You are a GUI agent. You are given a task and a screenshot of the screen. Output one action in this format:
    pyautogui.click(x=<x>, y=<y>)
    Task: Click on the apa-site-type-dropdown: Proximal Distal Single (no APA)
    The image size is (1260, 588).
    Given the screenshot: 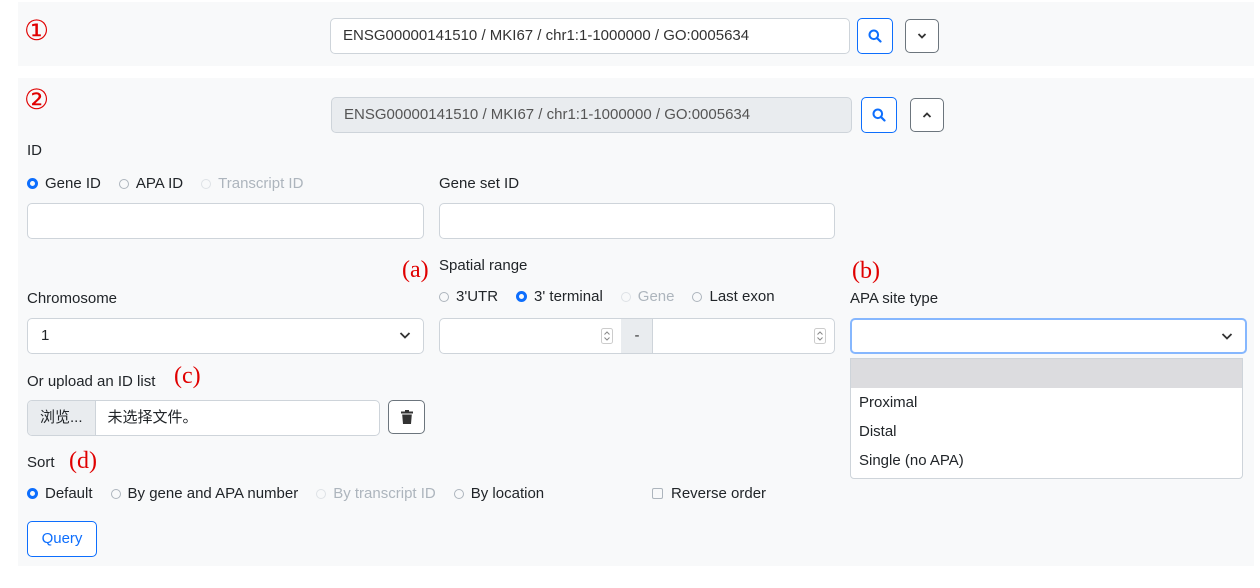 What is the action you would take?
    pyautogui.click(x=1046, y=418)
    